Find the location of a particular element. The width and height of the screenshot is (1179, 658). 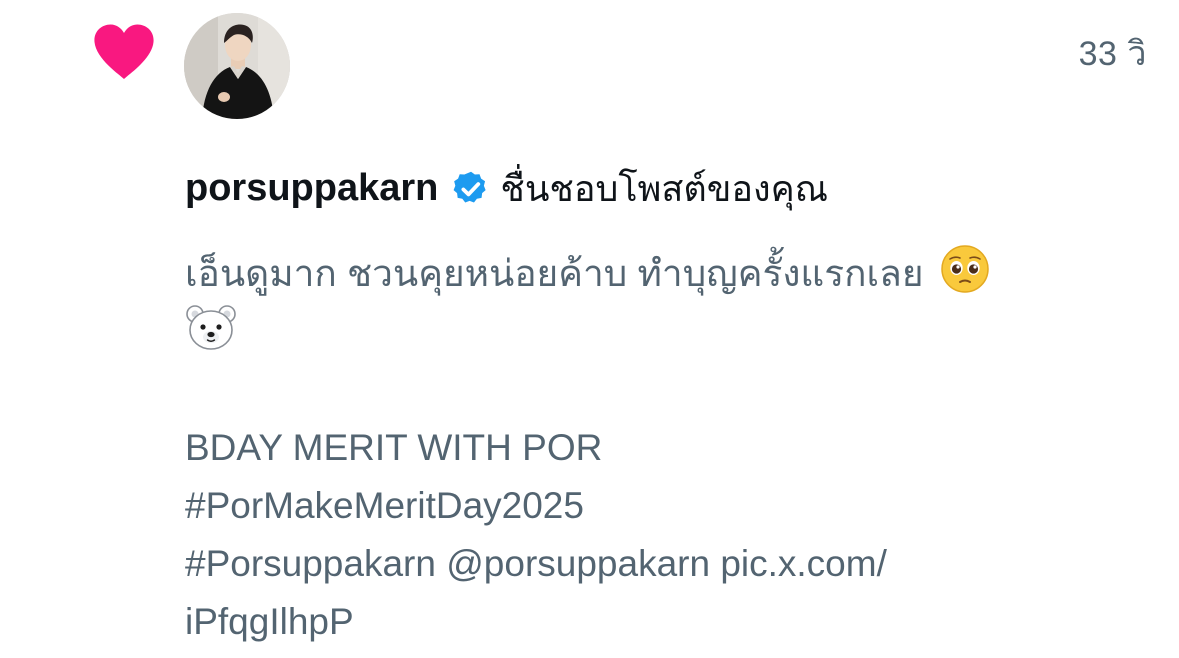

liker-line: porsuppakarn ชื่นชอบโพสต์ของคุณ is located at coordinates (506, 188).